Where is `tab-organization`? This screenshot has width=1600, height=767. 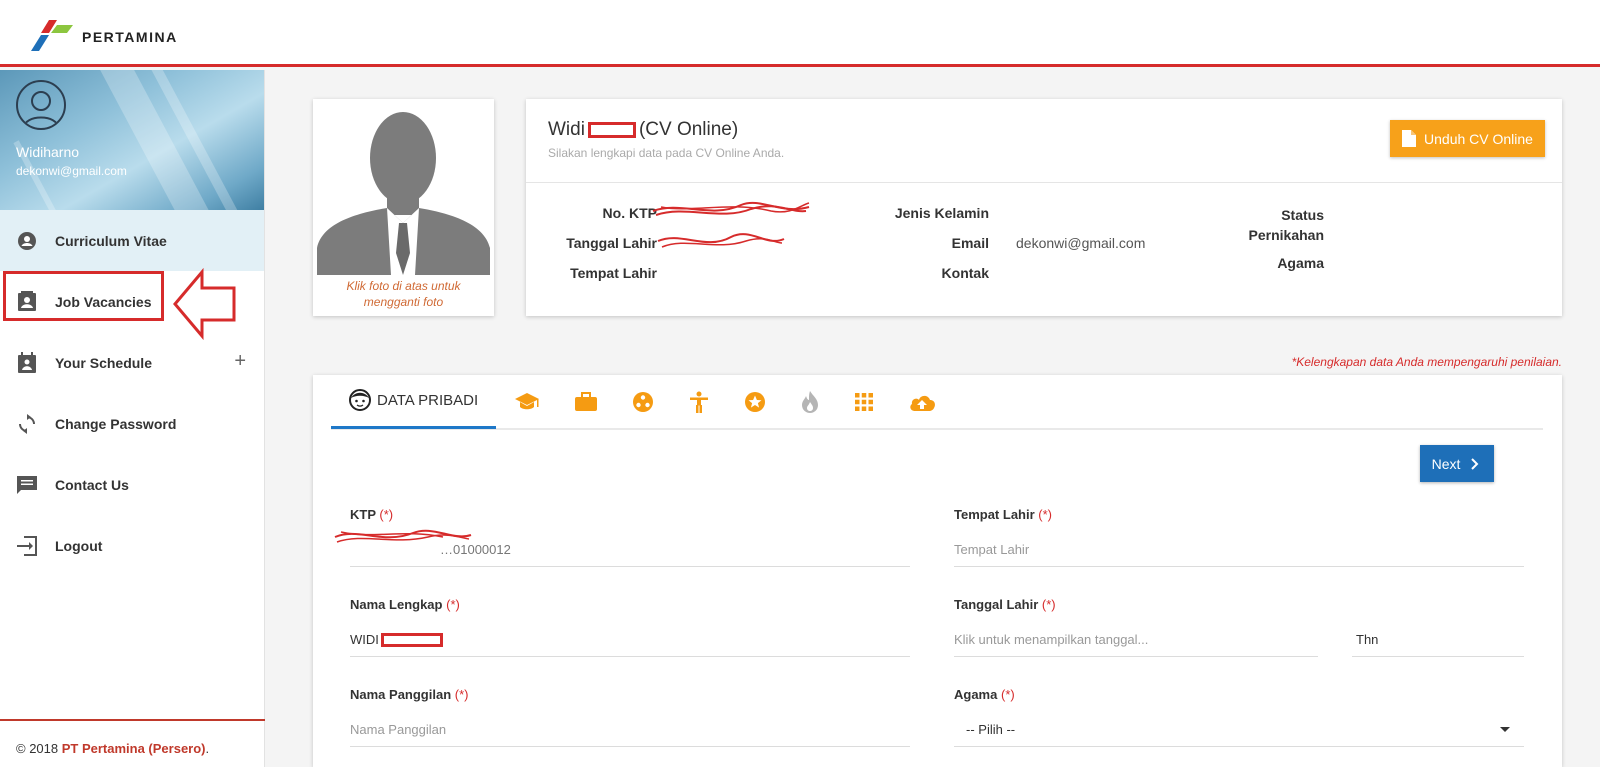 tab-organization is located at coordinates (638, 401).